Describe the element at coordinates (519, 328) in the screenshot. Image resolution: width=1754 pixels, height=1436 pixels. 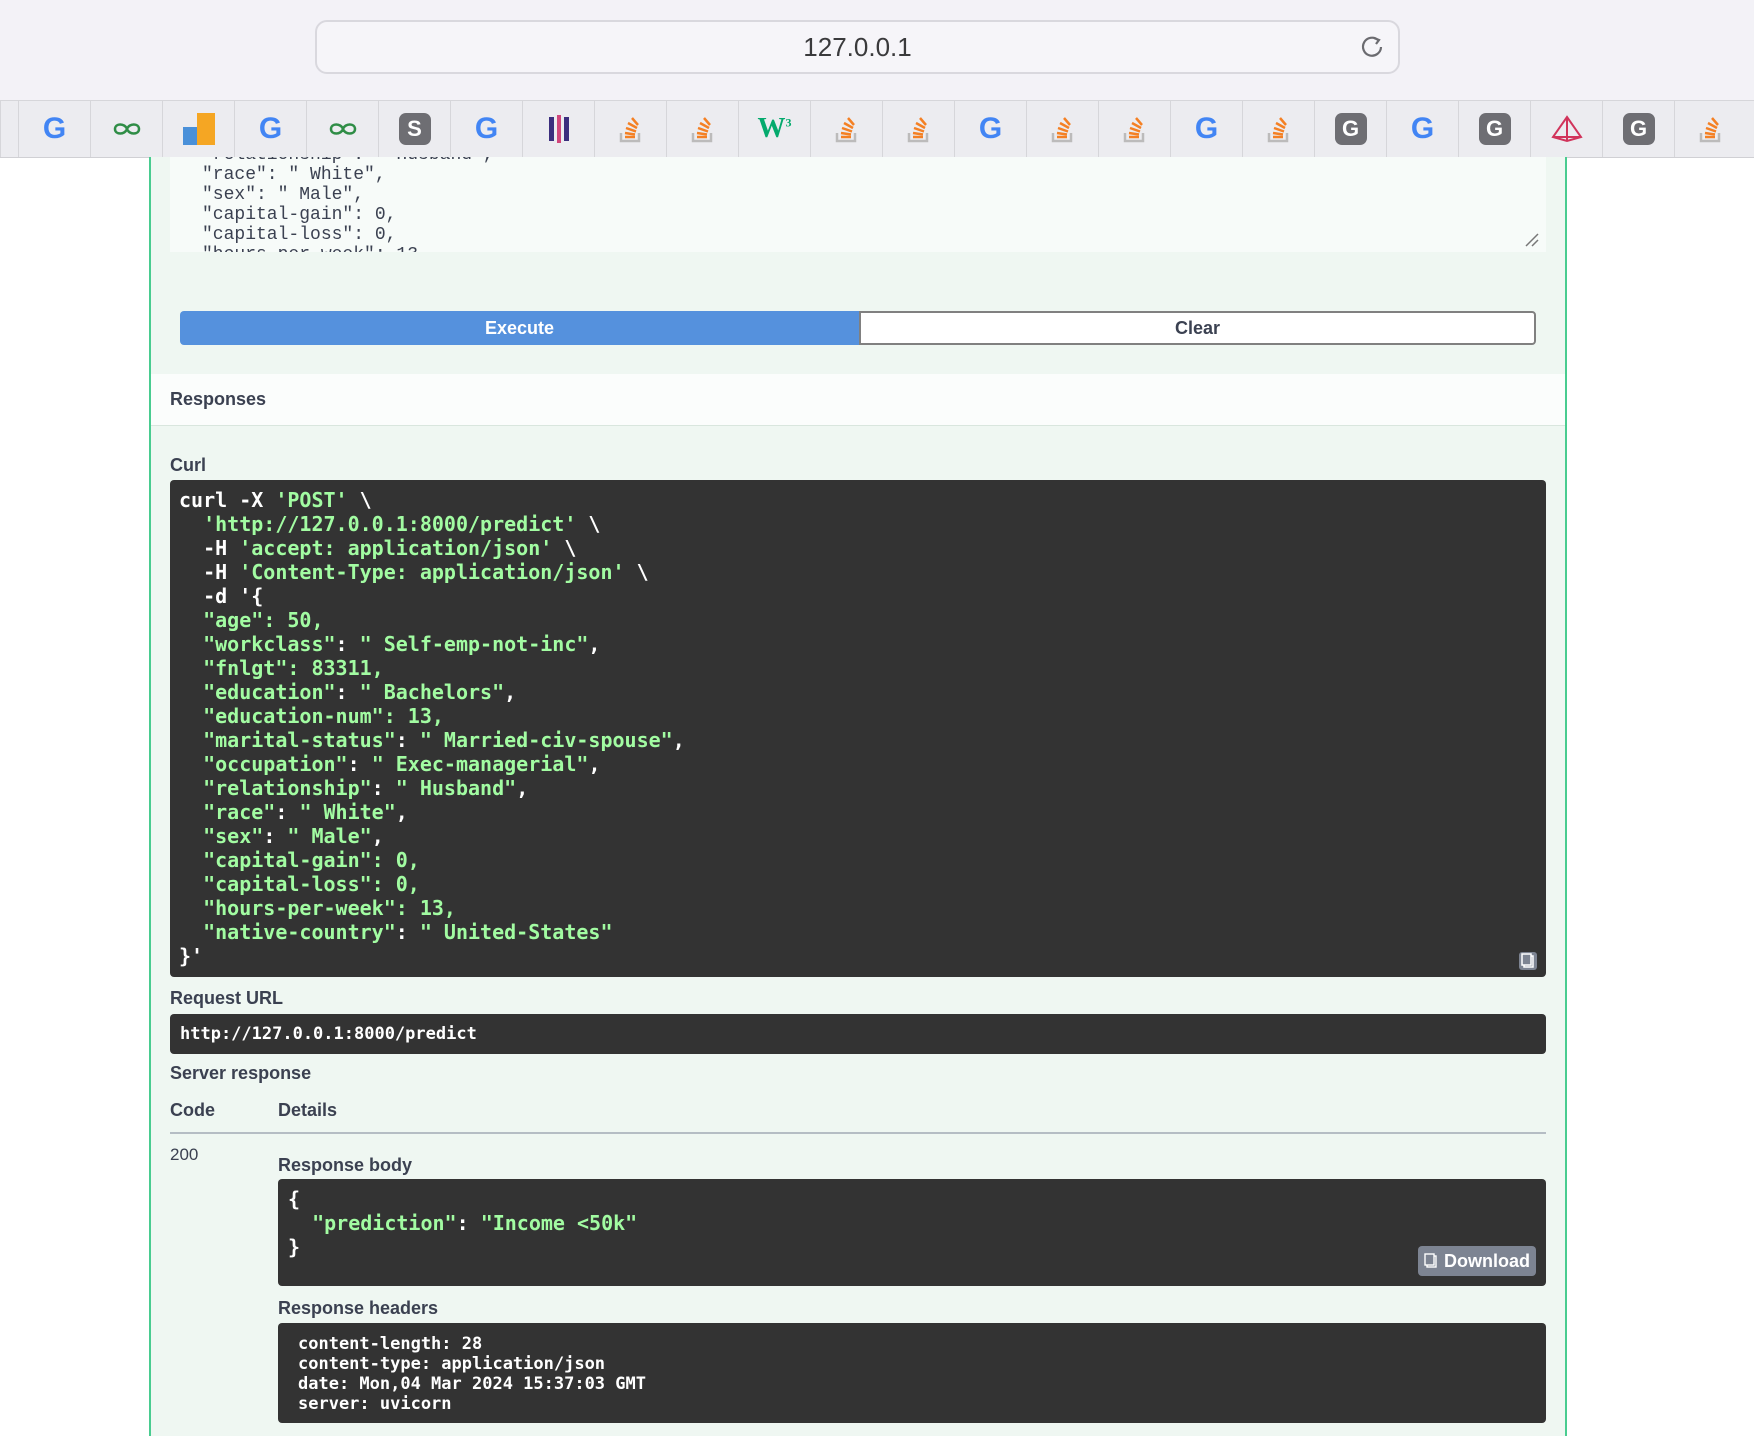
I see `execute-button: Execute` at that location.